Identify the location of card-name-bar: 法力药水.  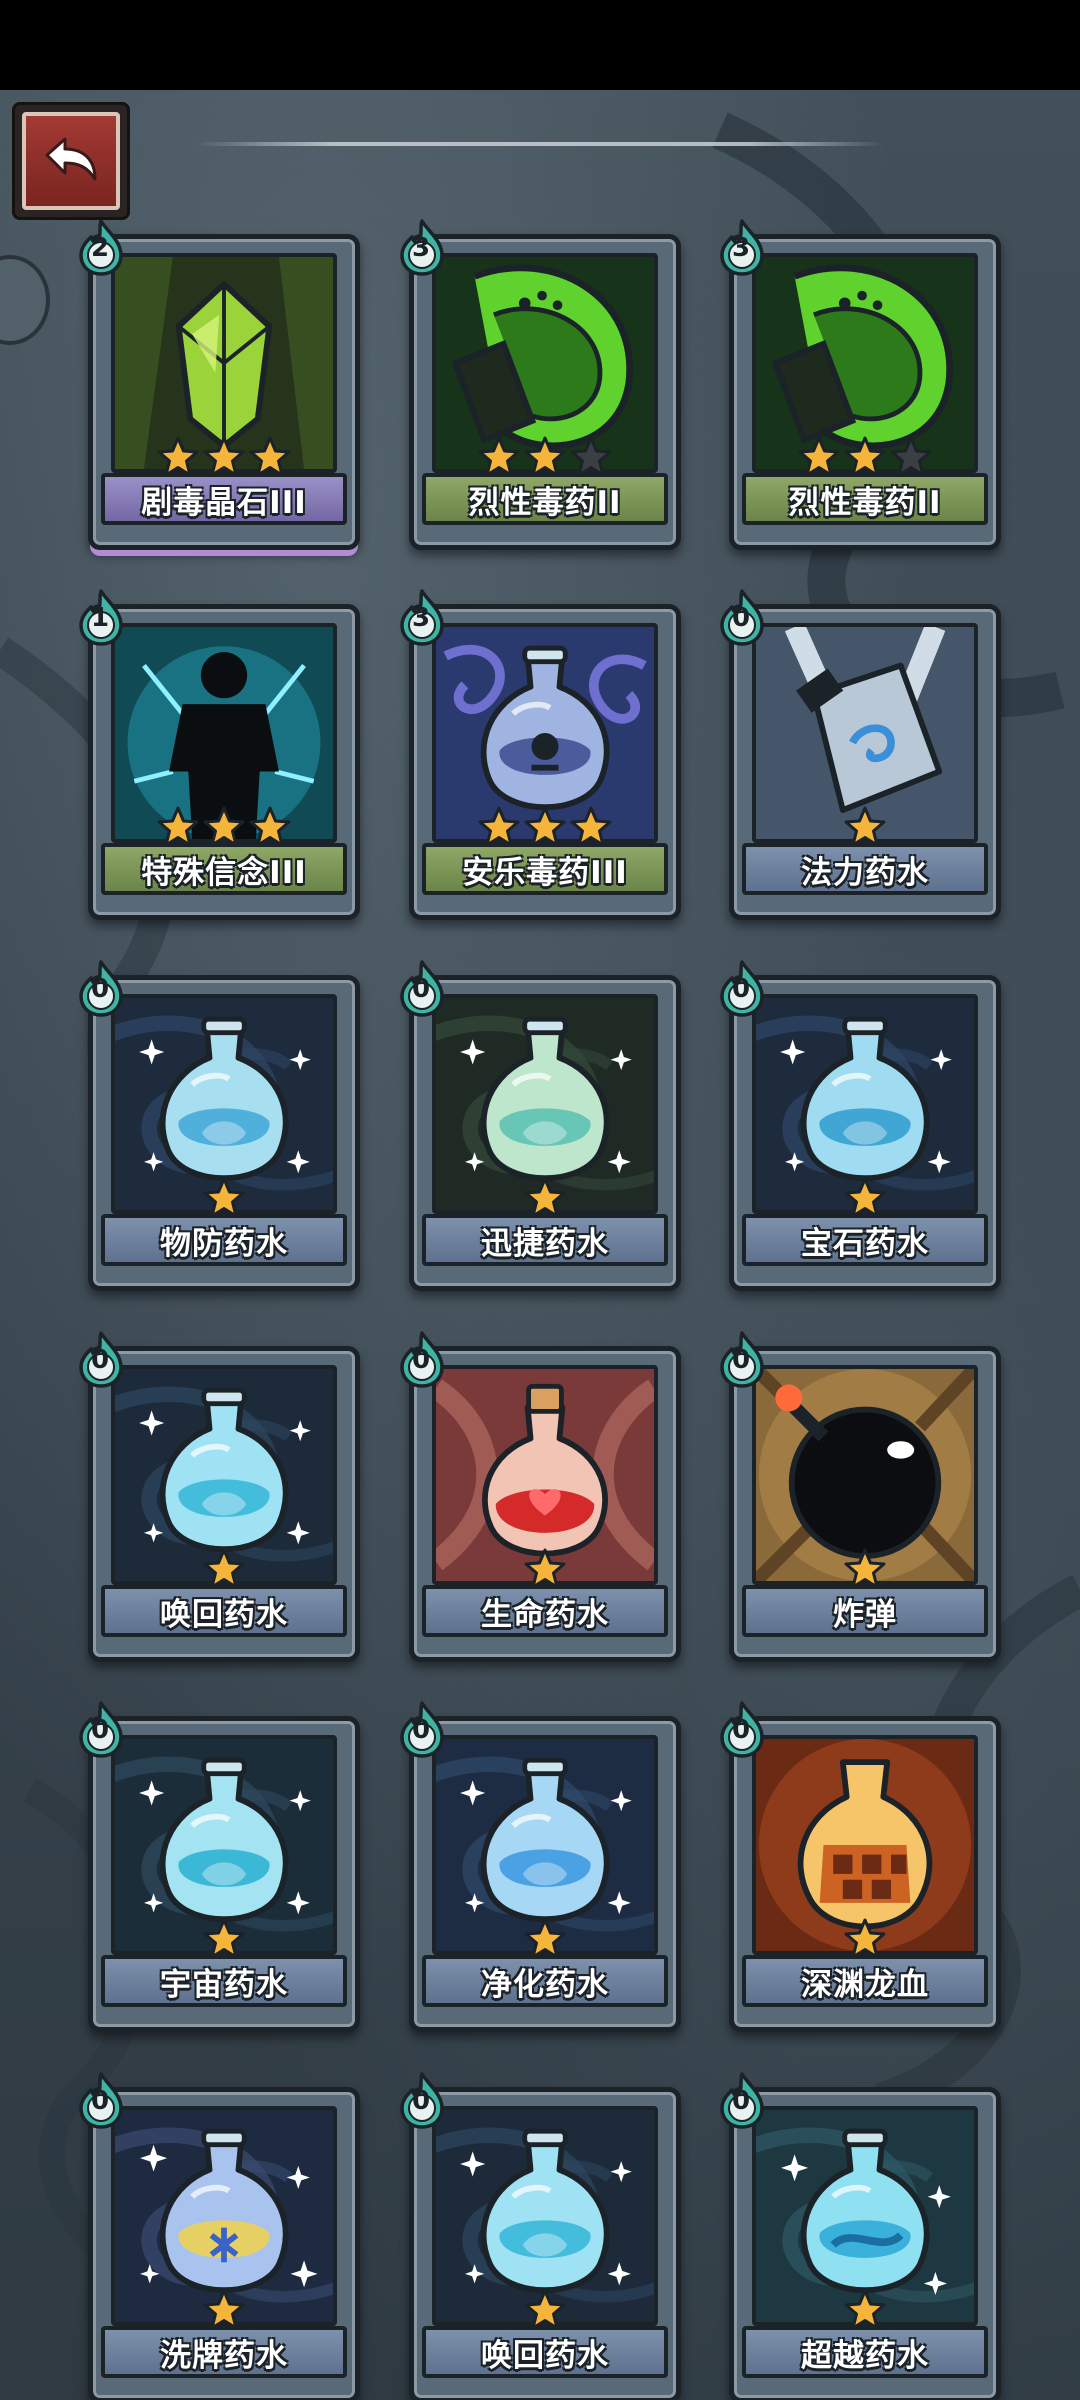
(865, 869).